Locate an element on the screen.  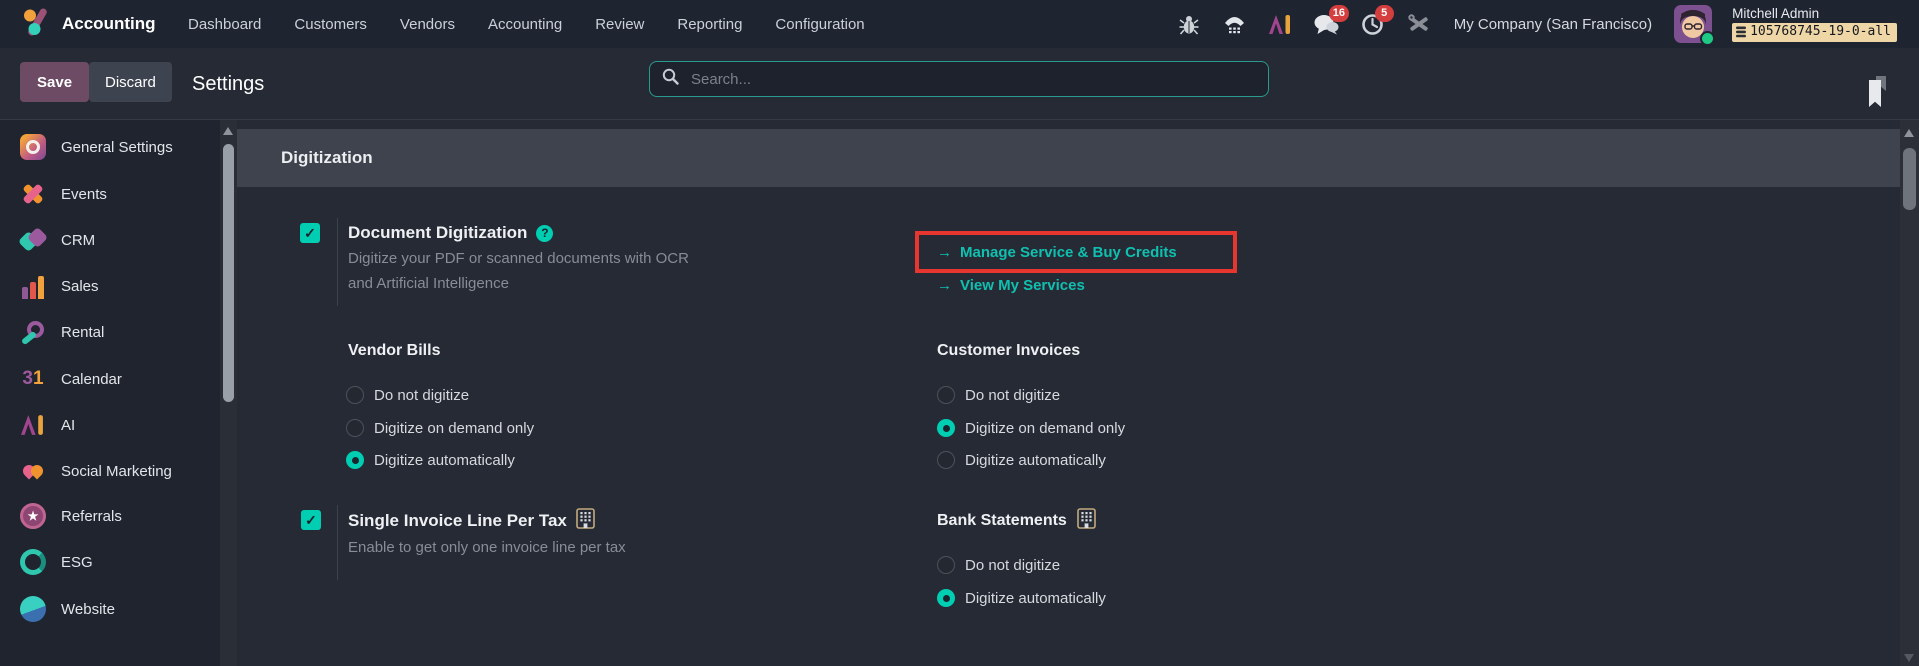
bug-icon is located at coordinates (1189, 24).